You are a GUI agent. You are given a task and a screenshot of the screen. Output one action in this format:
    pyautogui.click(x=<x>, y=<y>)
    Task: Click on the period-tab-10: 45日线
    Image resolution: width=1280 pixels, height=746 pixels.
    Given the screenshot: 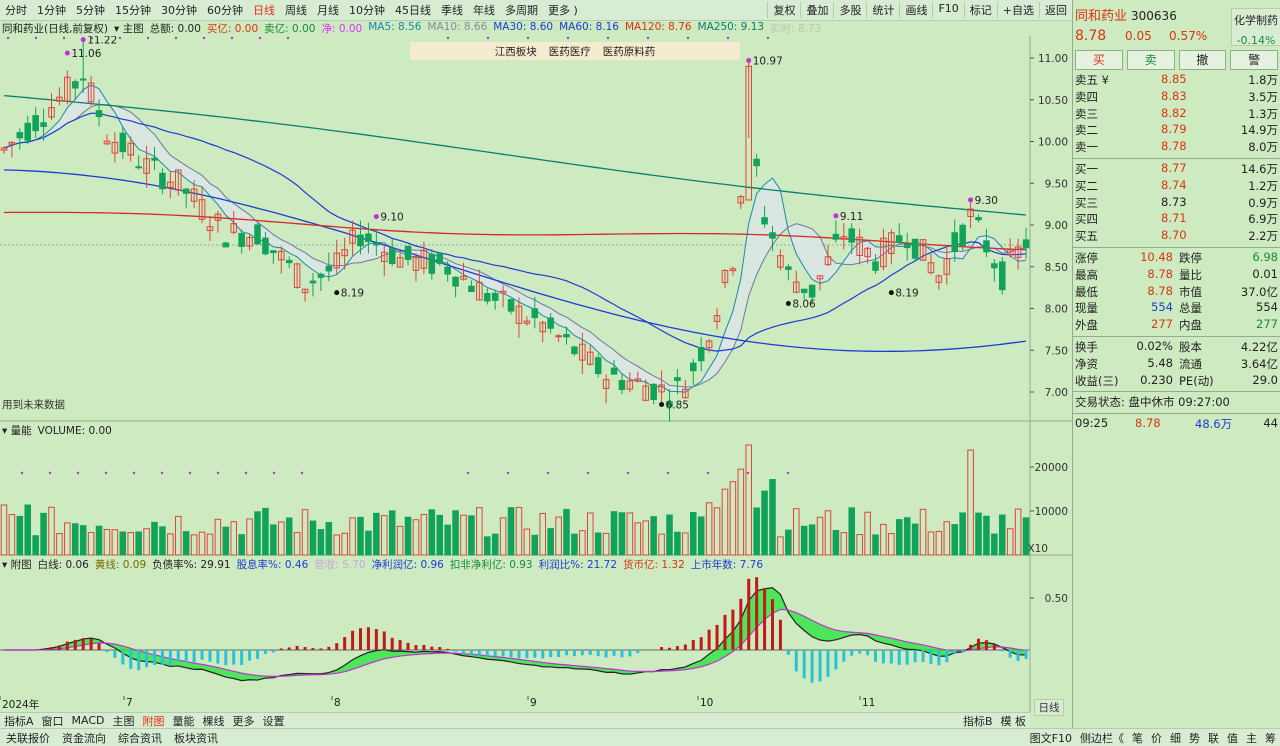 What is the action you would take?
    pyautogui.click(x=413, y=10)
    